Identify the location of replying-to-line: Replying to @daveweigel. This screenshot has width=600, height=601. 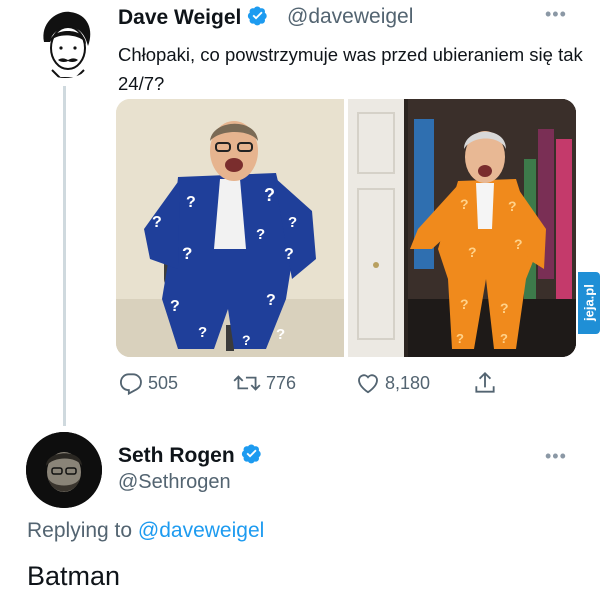
(145, 531).